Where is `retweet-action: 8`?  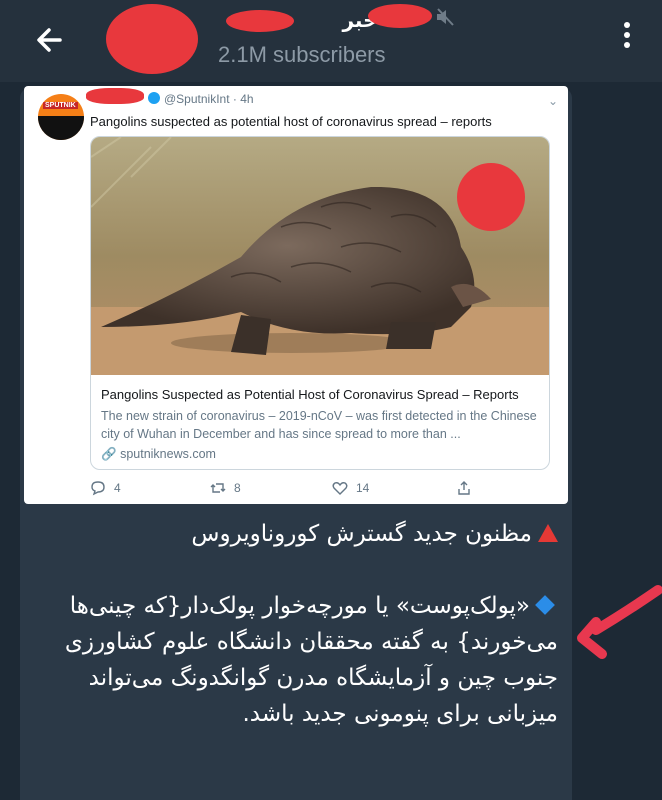 retweet-action: 8 is located at coordinates (225, 488).